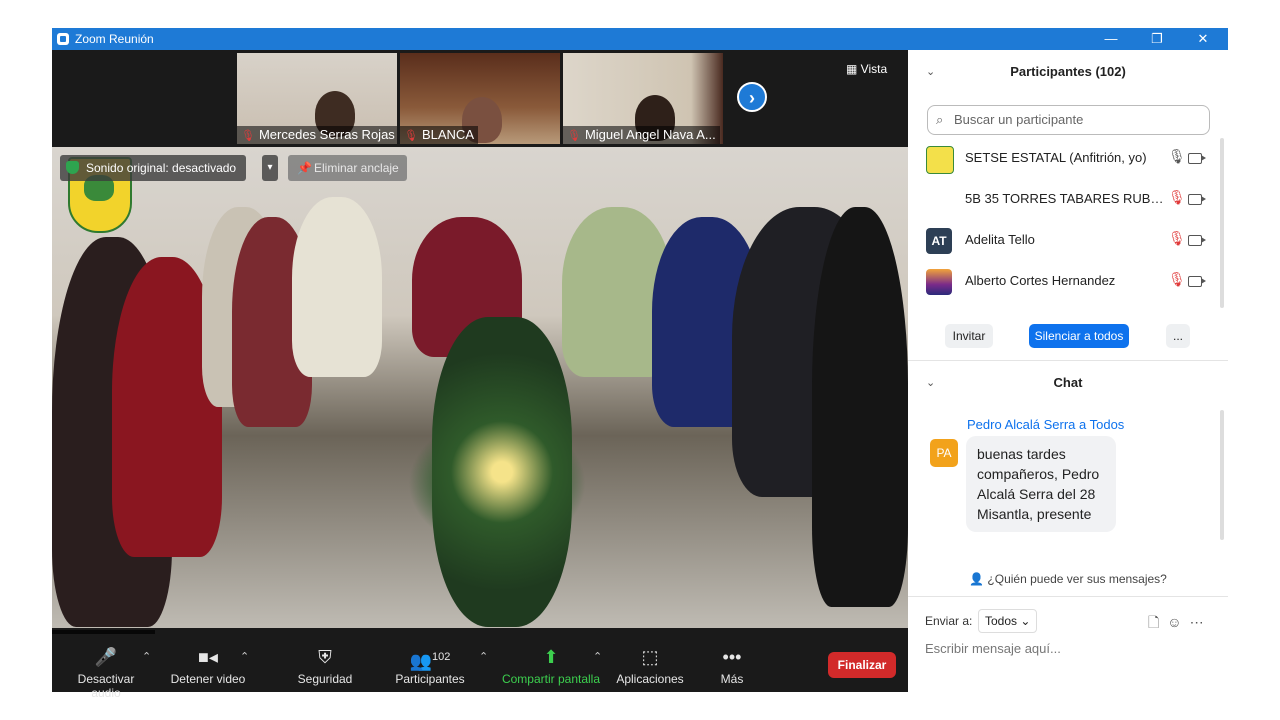 This screenshot has height=720, width=1280. What do you see at coordinates (1077, 579) in the screenshot?
I see `who-can-see-label: ¿Quién puede ver sus mensajes?` at bounding box center [1077, 579].